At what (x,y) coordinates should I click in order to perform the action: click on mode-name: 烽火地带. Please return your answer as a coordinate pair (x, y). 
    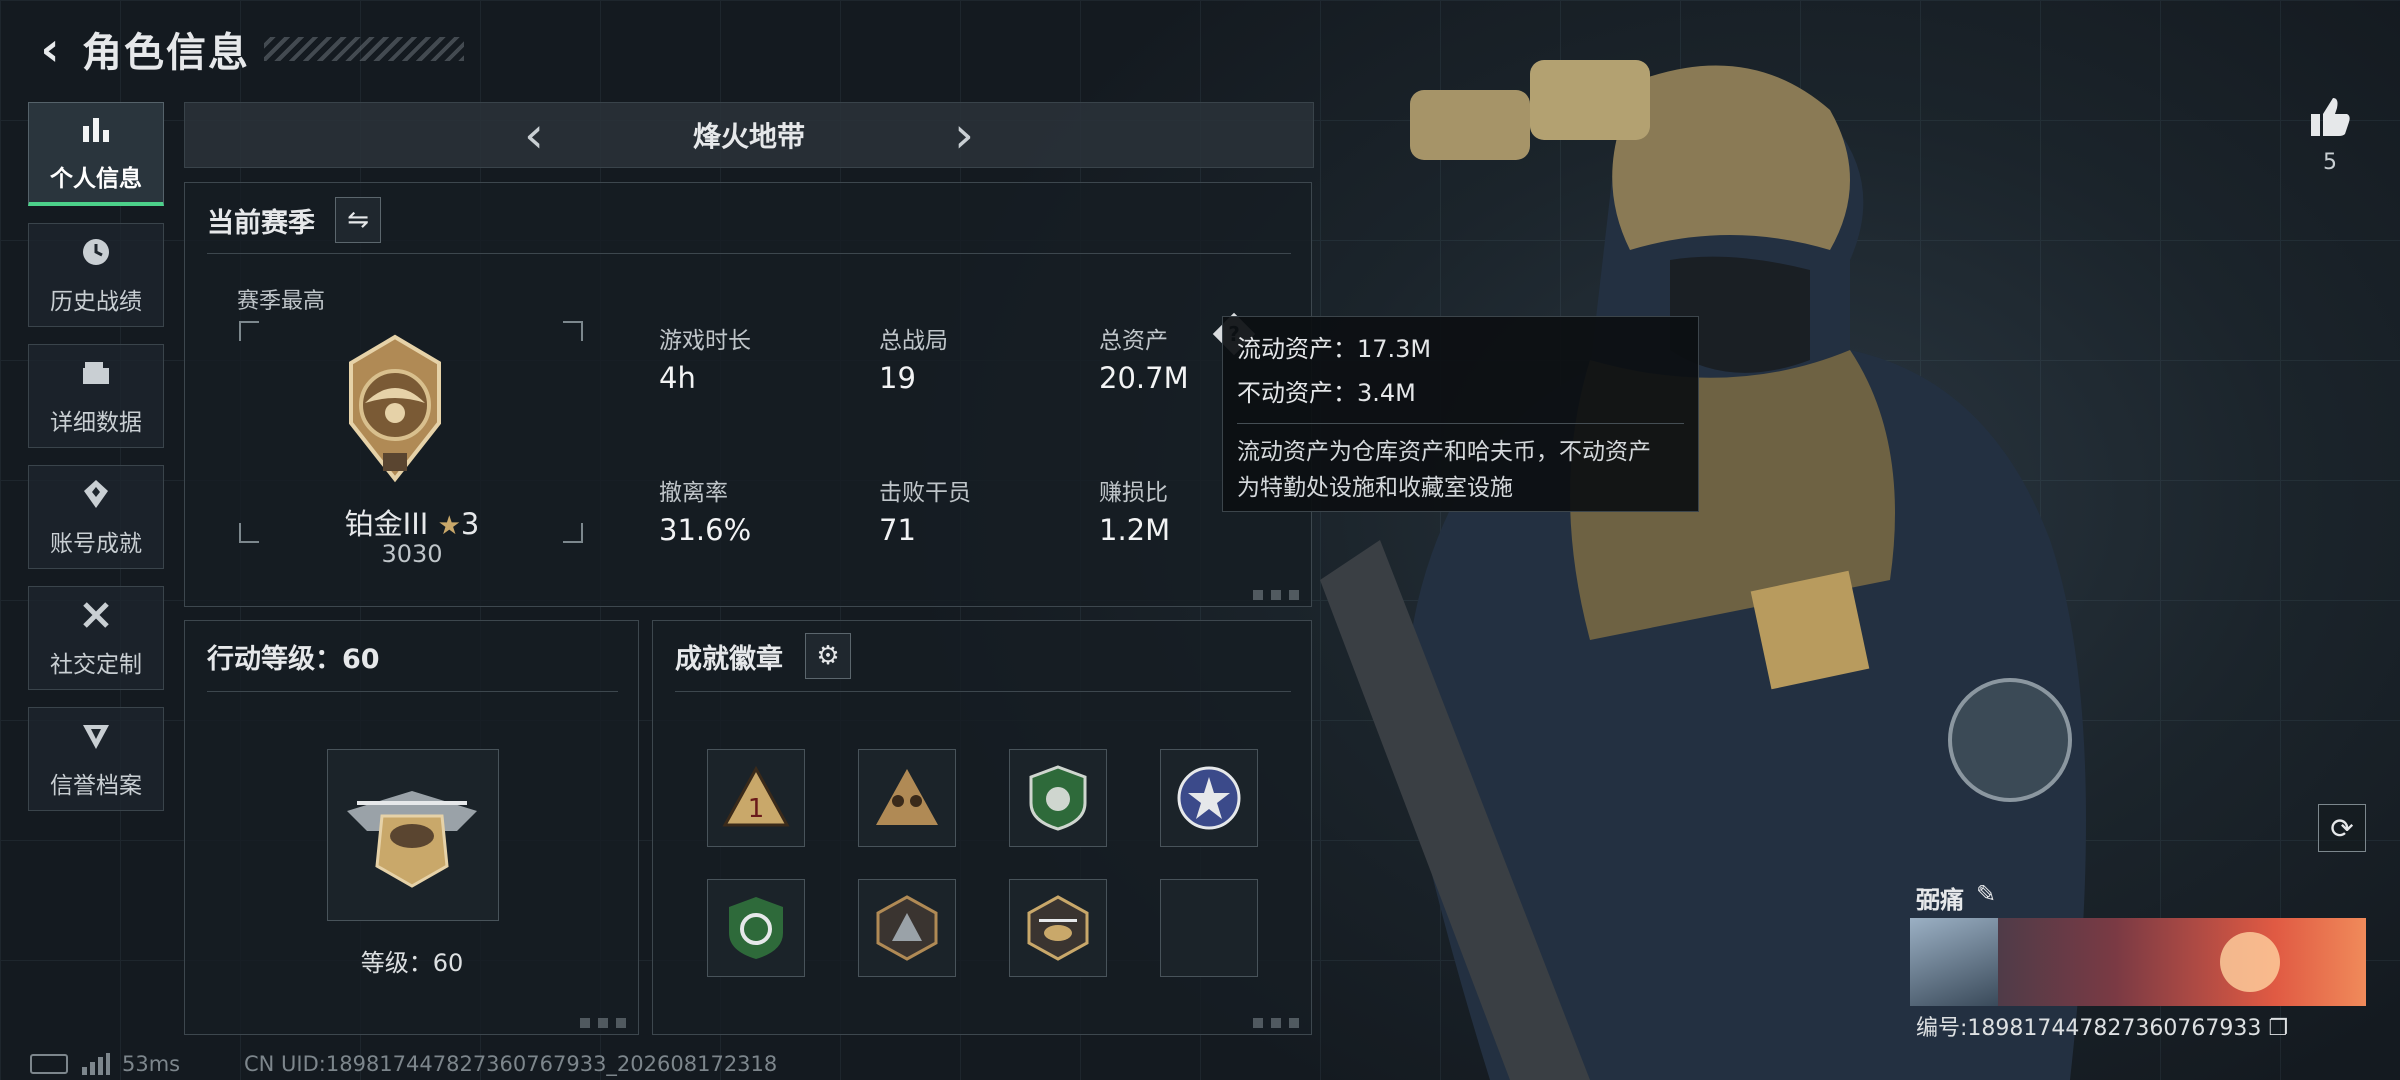
    Looking at the image, I should click on (748, 136).